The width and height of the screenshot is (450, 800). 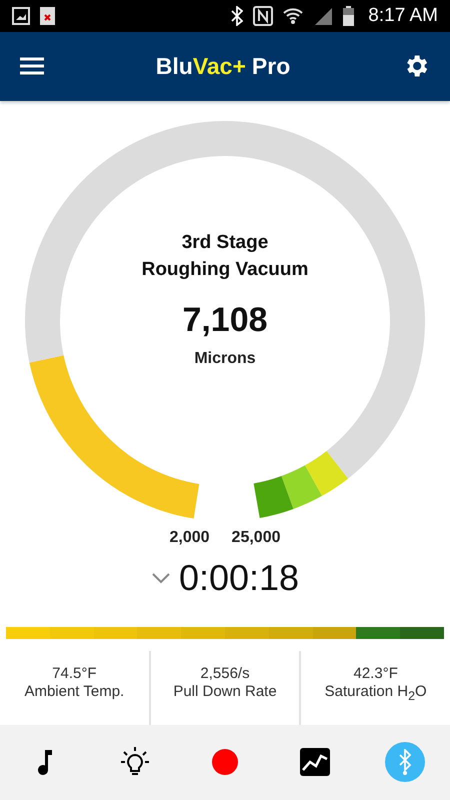 I want to click on unit-label: Microns, so click(x=225, y=359).